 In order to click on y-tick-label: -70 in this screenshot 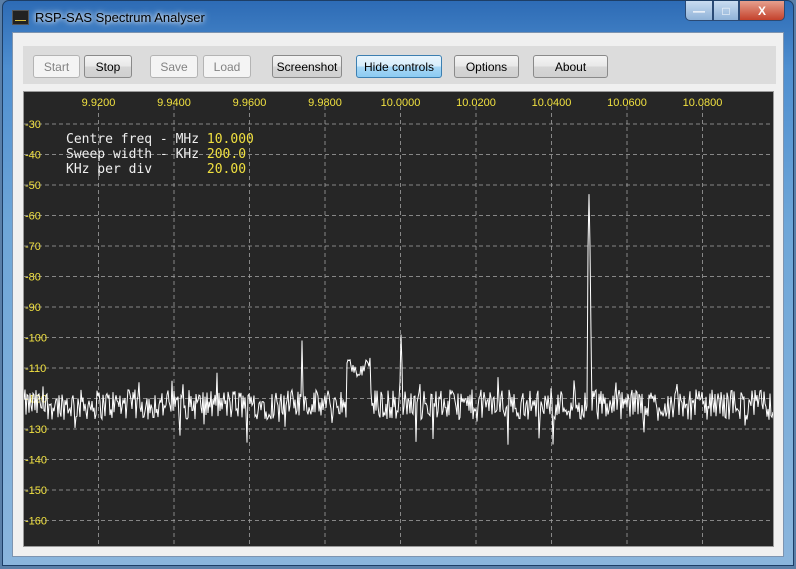, I will do `click(33, 247)`.